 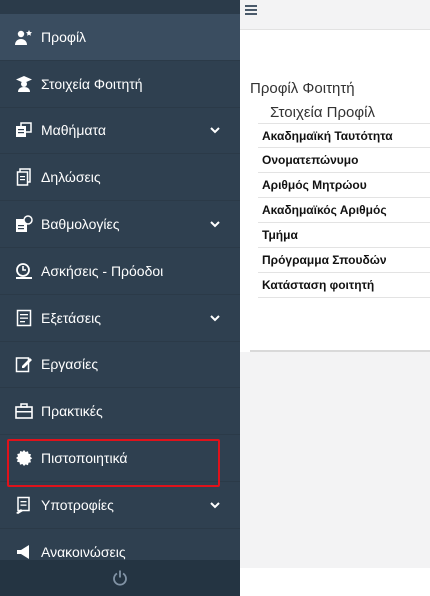 What do you see at coordinates (344, 235) in the screenshot?
I see `field-department: Τμήμα` at bounding box center [344, 235].